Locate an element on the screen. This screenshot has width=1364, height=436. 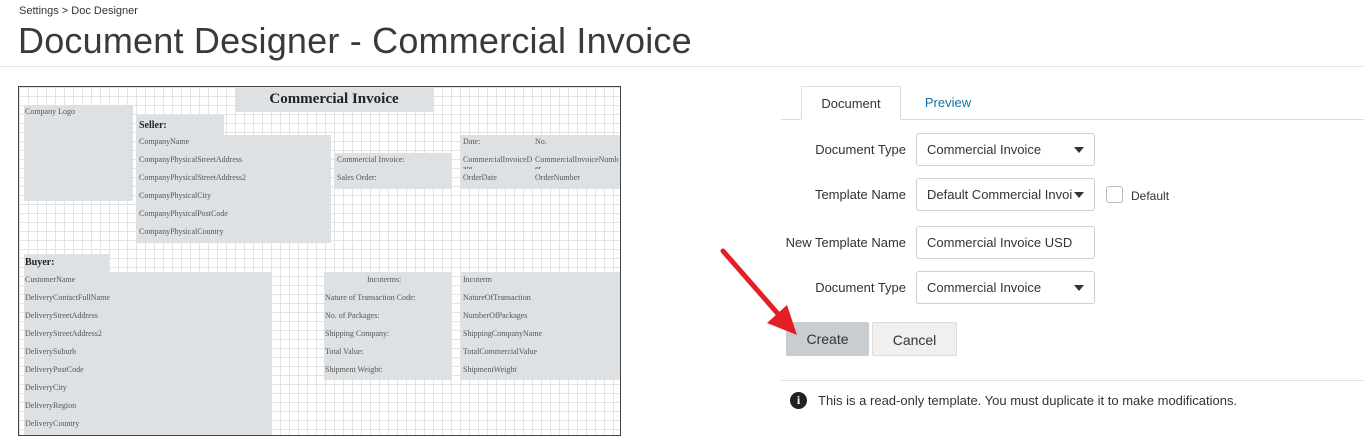
buyer-field: DeliverySuburb is located at coordinates (51, 351).